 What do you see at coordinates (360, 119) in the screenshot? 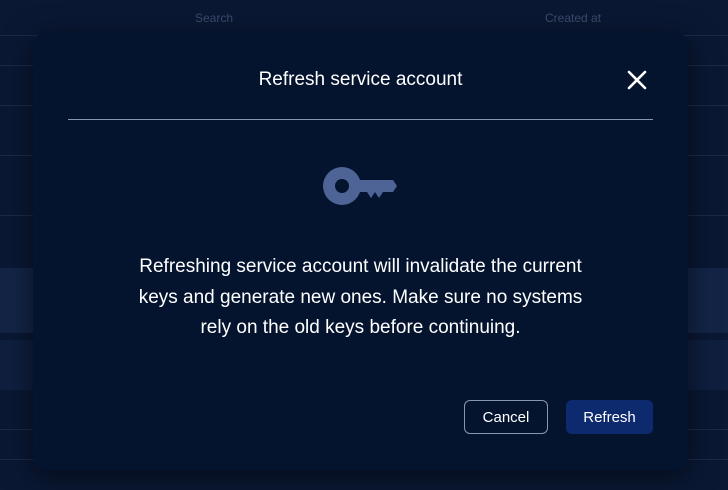
I see `dialog-divider` at bounding box center [360, 119].